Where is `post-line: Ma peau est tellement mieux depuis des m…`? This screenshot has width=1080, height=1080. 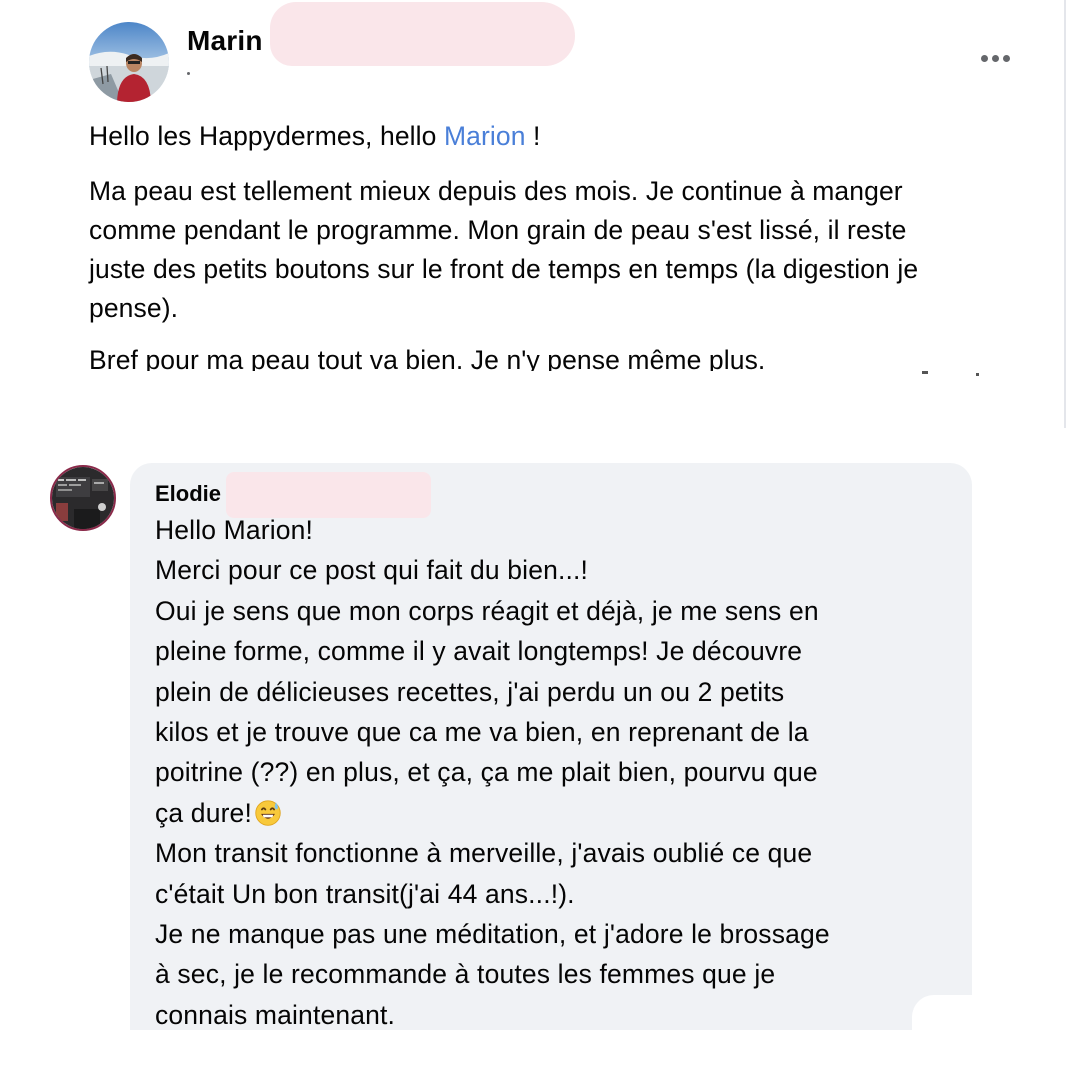 post-line: Ma peau est tellement mieux depuis des m… is located at coordinates (496, 191).